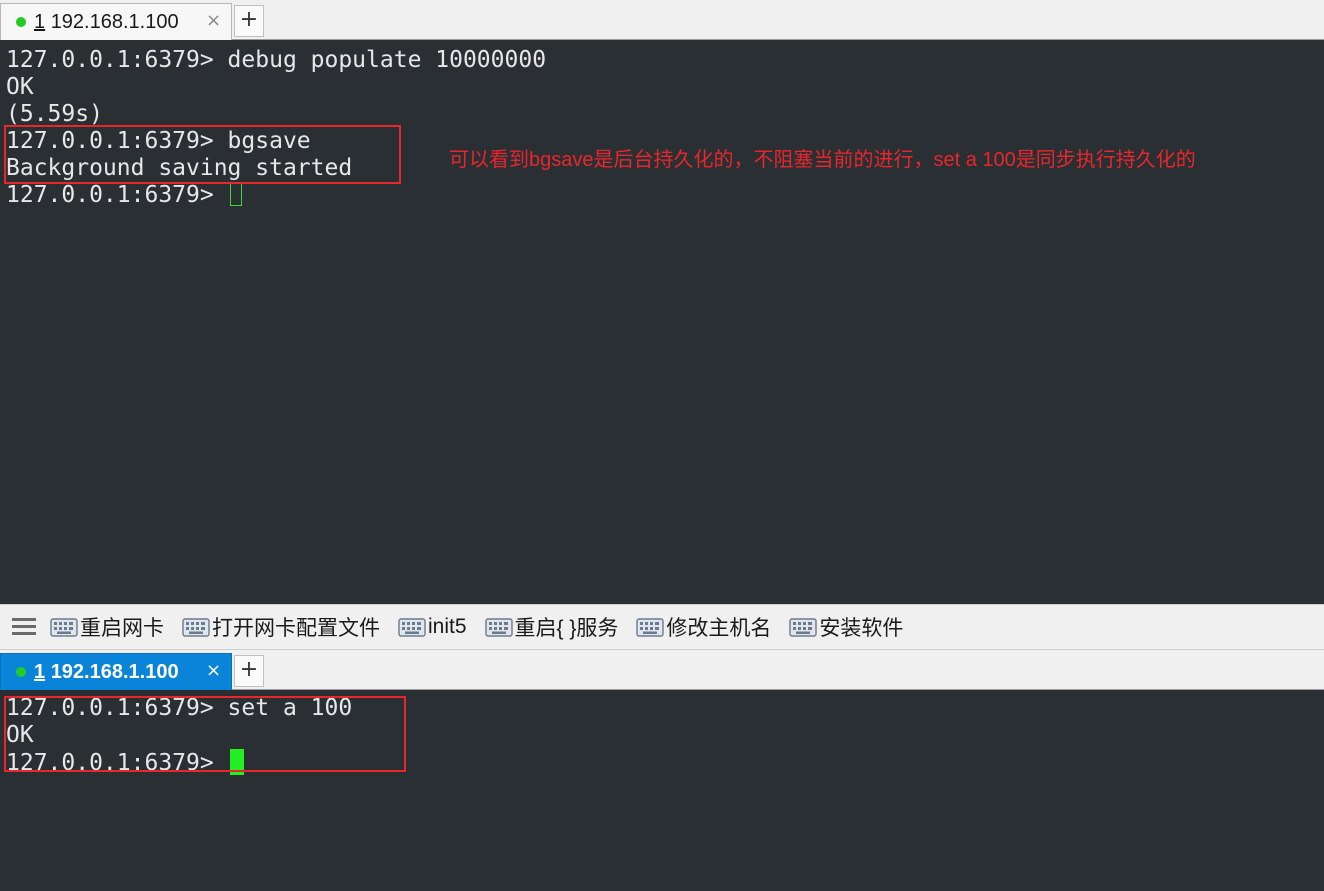  What do you see at coordinates (106, 21) in the screenshot?
I see `top-session-tab-title: 1 192.168.1.100` at bounding box center [106, 21].